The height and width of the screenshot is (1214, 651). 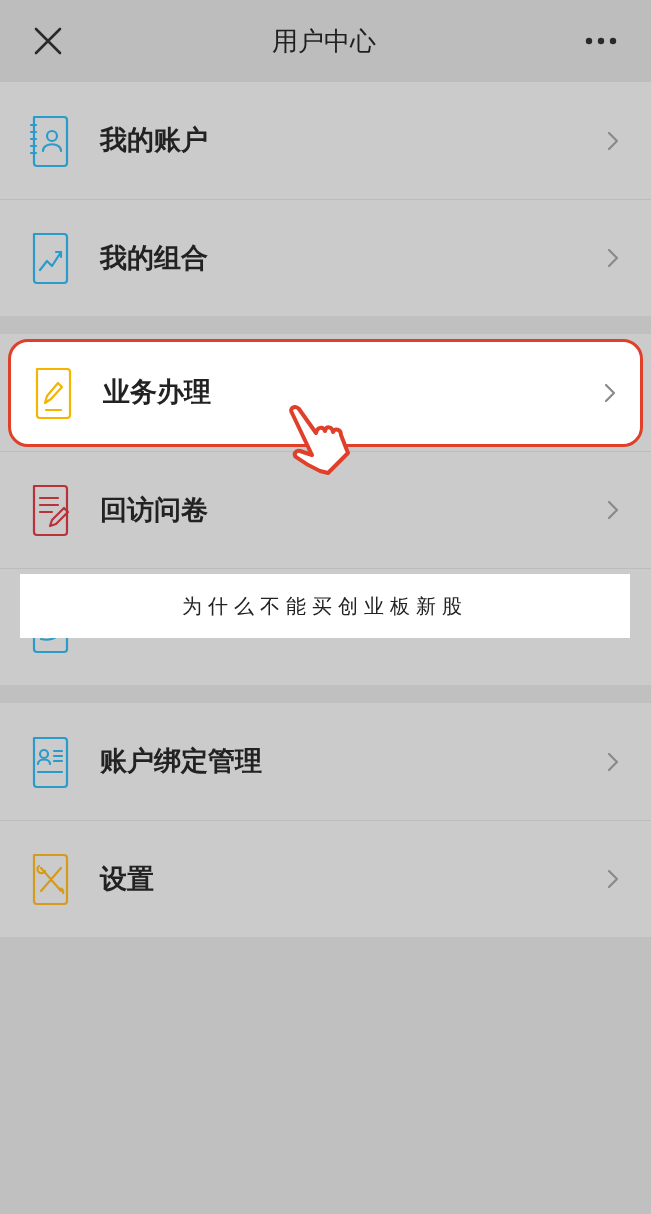 What do you see at coordinates (323, 41) in the screenshot?
I see `page-title: 用户中心` at bounding box center [323, 41].